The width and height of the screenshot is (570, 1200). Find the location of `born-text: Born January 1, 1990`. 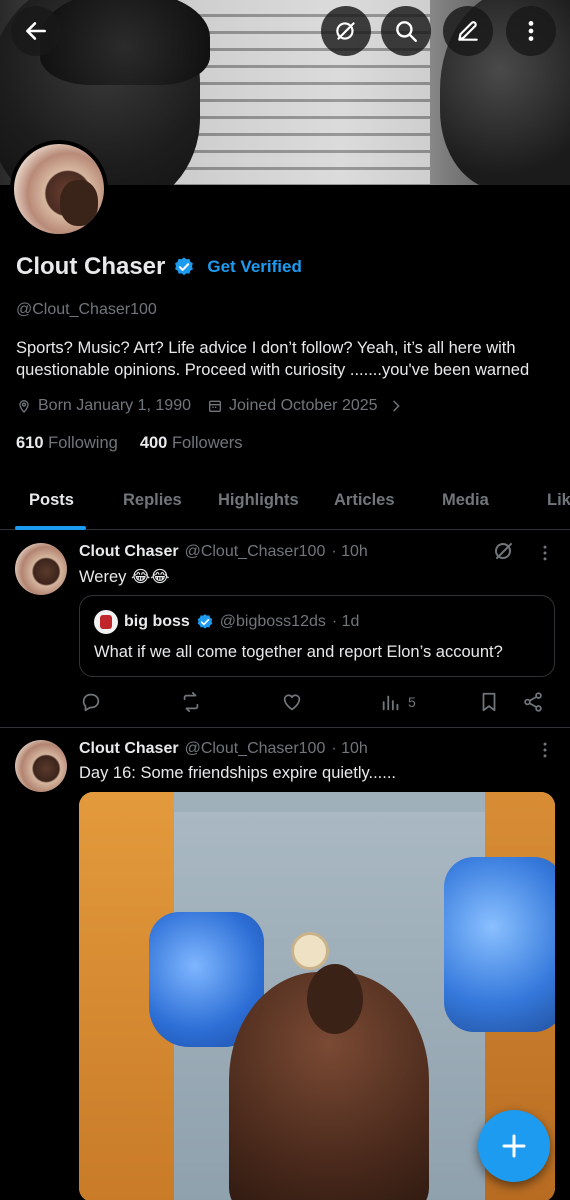

born-text: Born January 1, 1990 is located at coordinates (114, 405).